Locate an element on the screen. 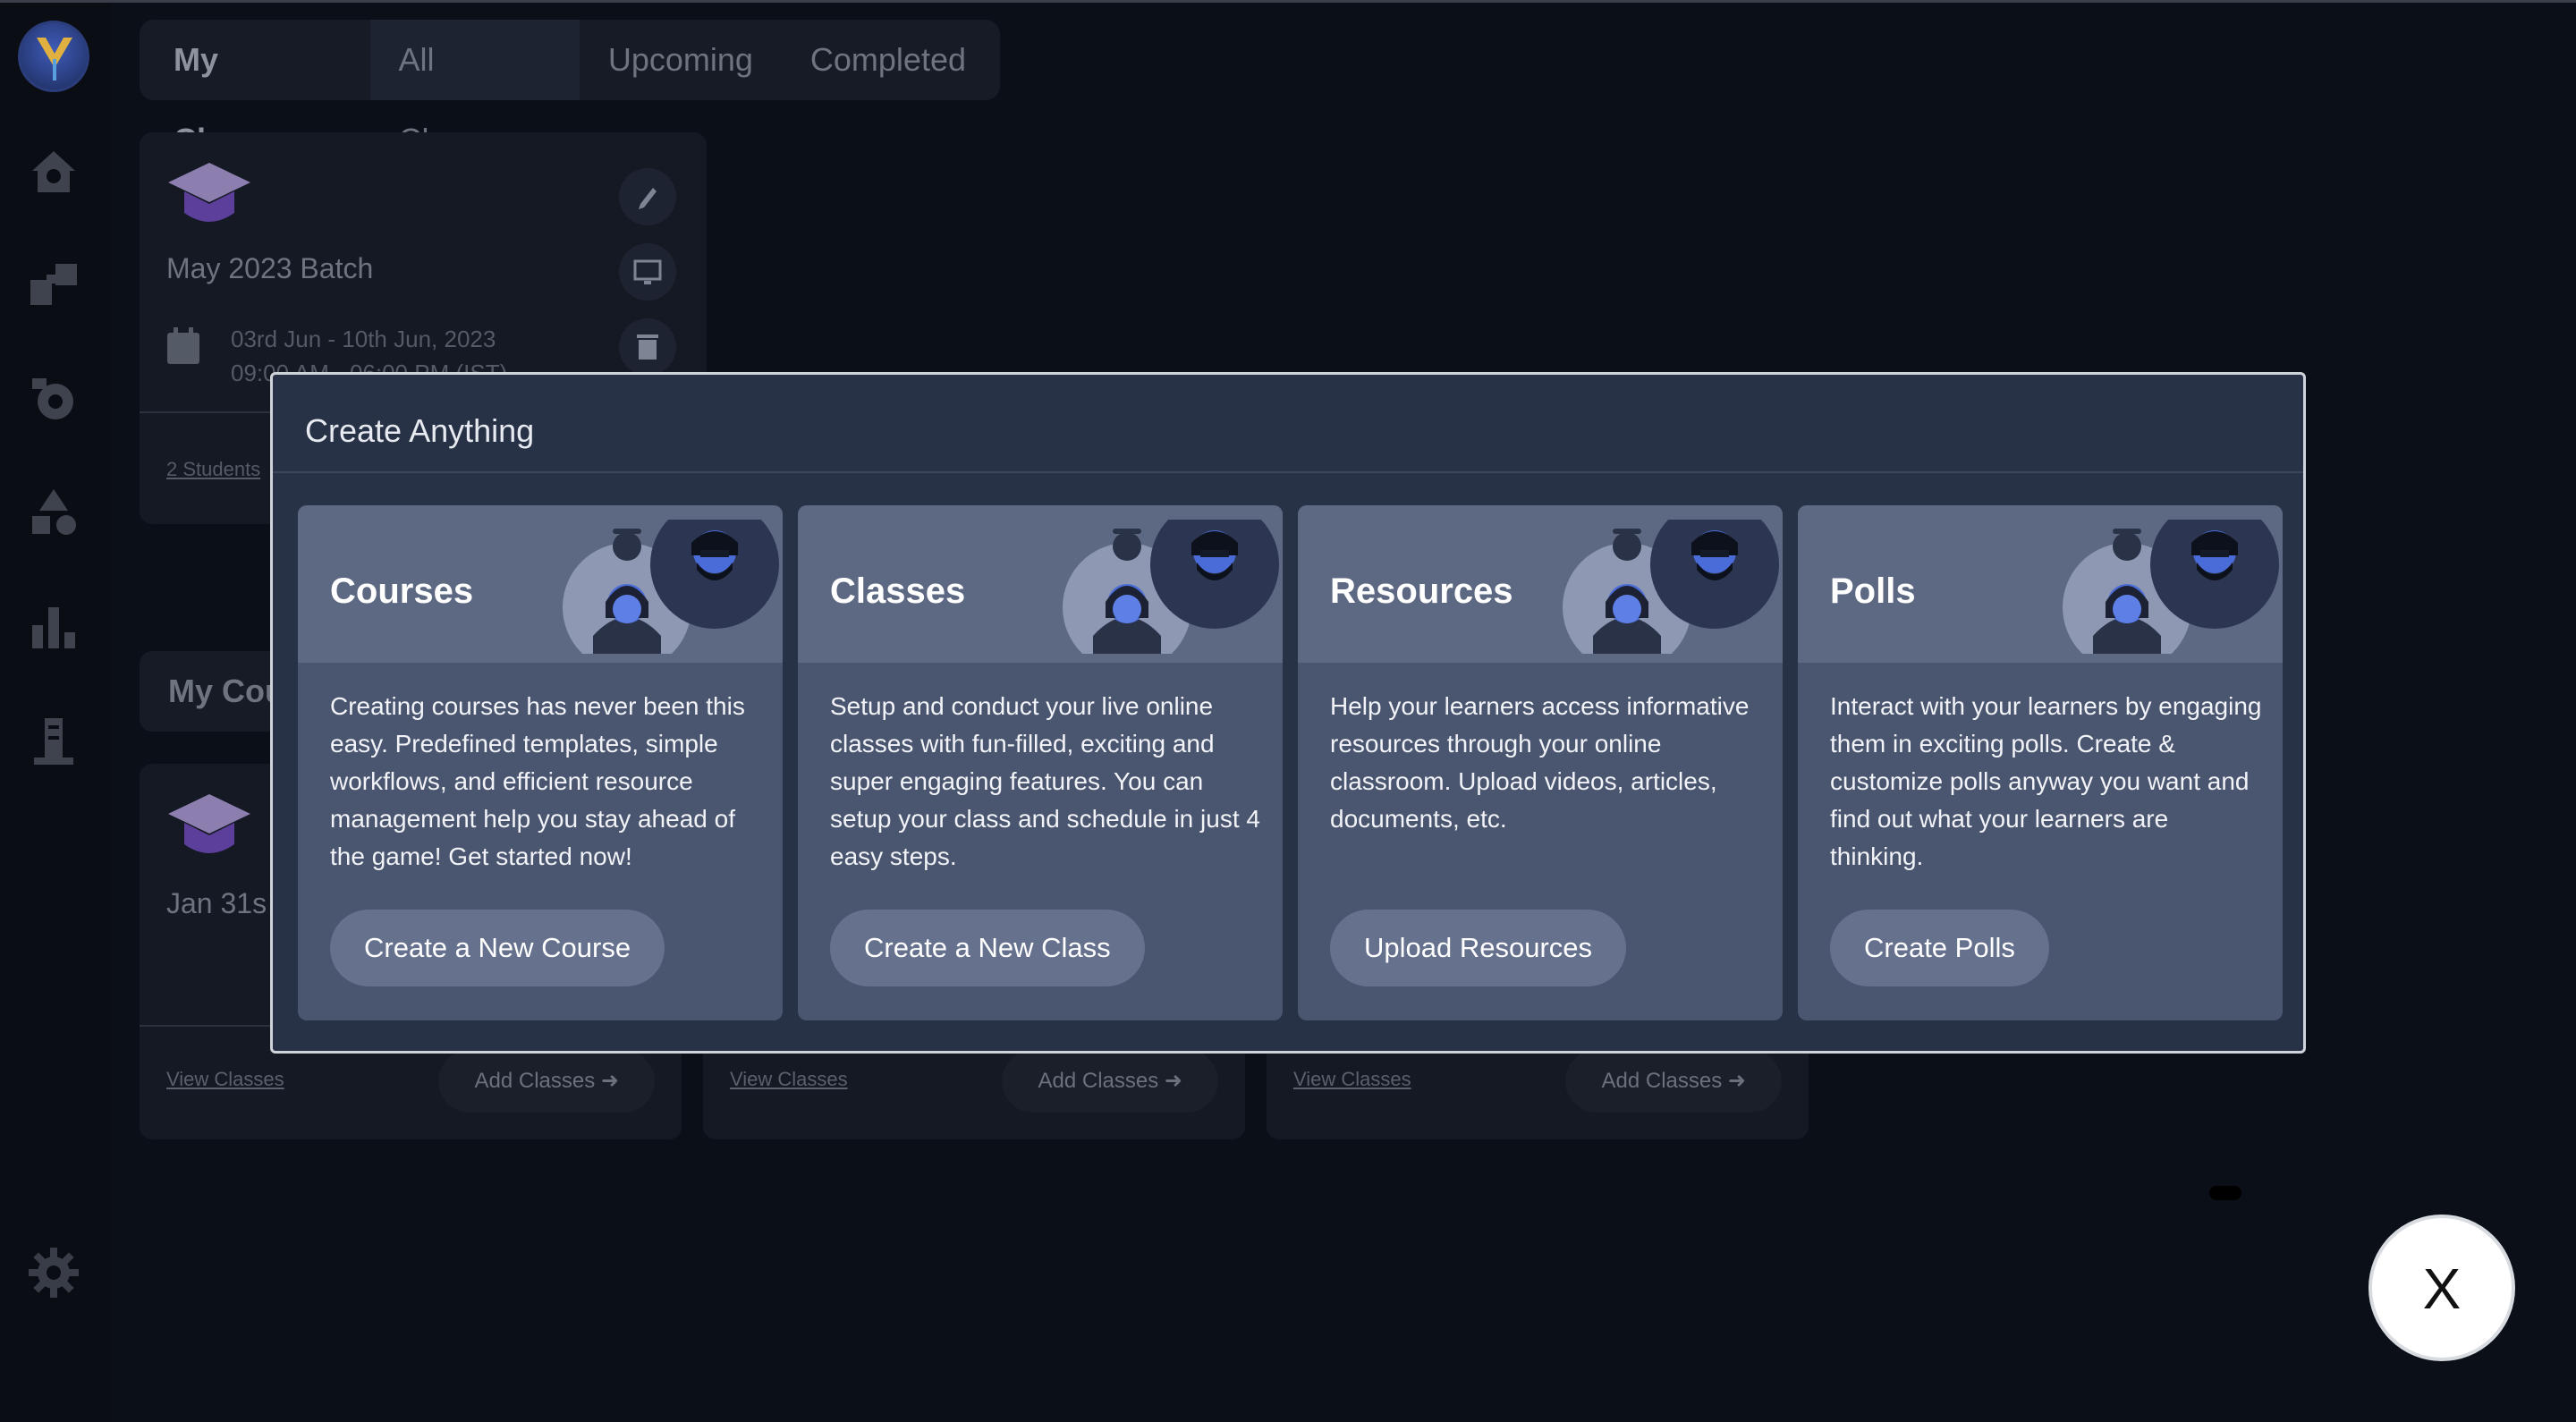 This screenshot has width=2576, height=1422. students-link: 2 Students is located at coordinates (213, 469).